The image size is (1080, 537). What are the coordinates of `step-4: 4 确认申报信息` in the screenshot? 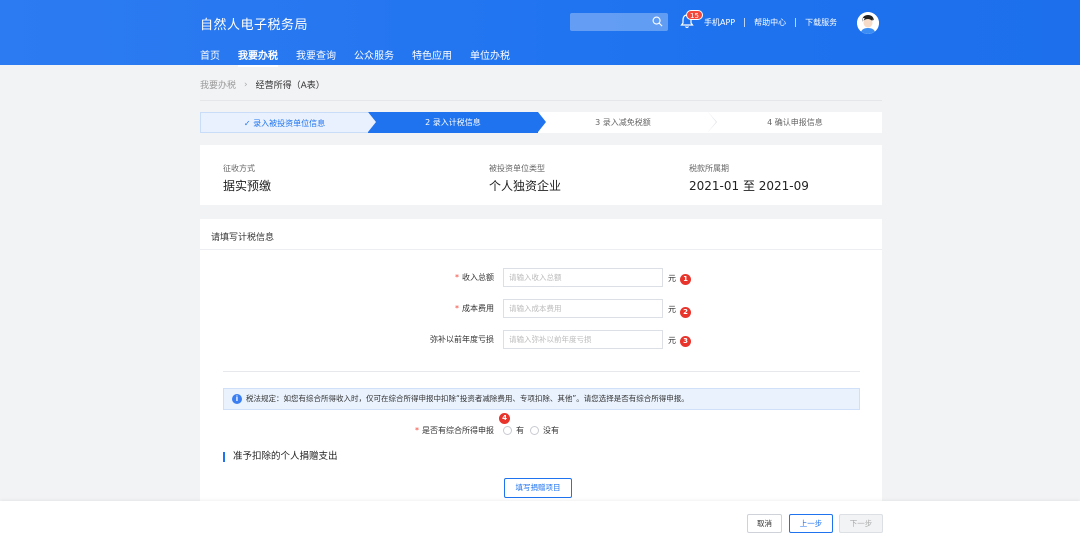 It's located at (795, 122).